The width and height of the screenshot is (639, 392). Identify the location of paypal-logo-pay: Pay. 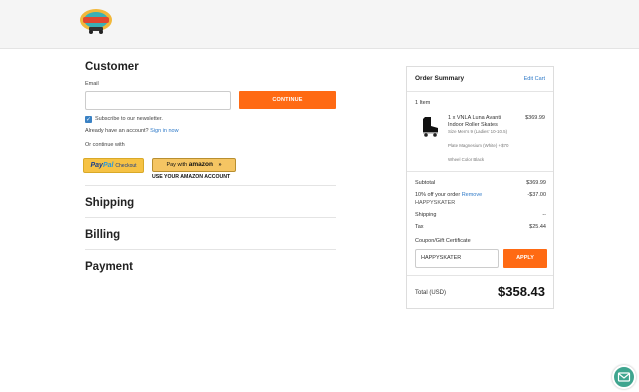
(96, 165).